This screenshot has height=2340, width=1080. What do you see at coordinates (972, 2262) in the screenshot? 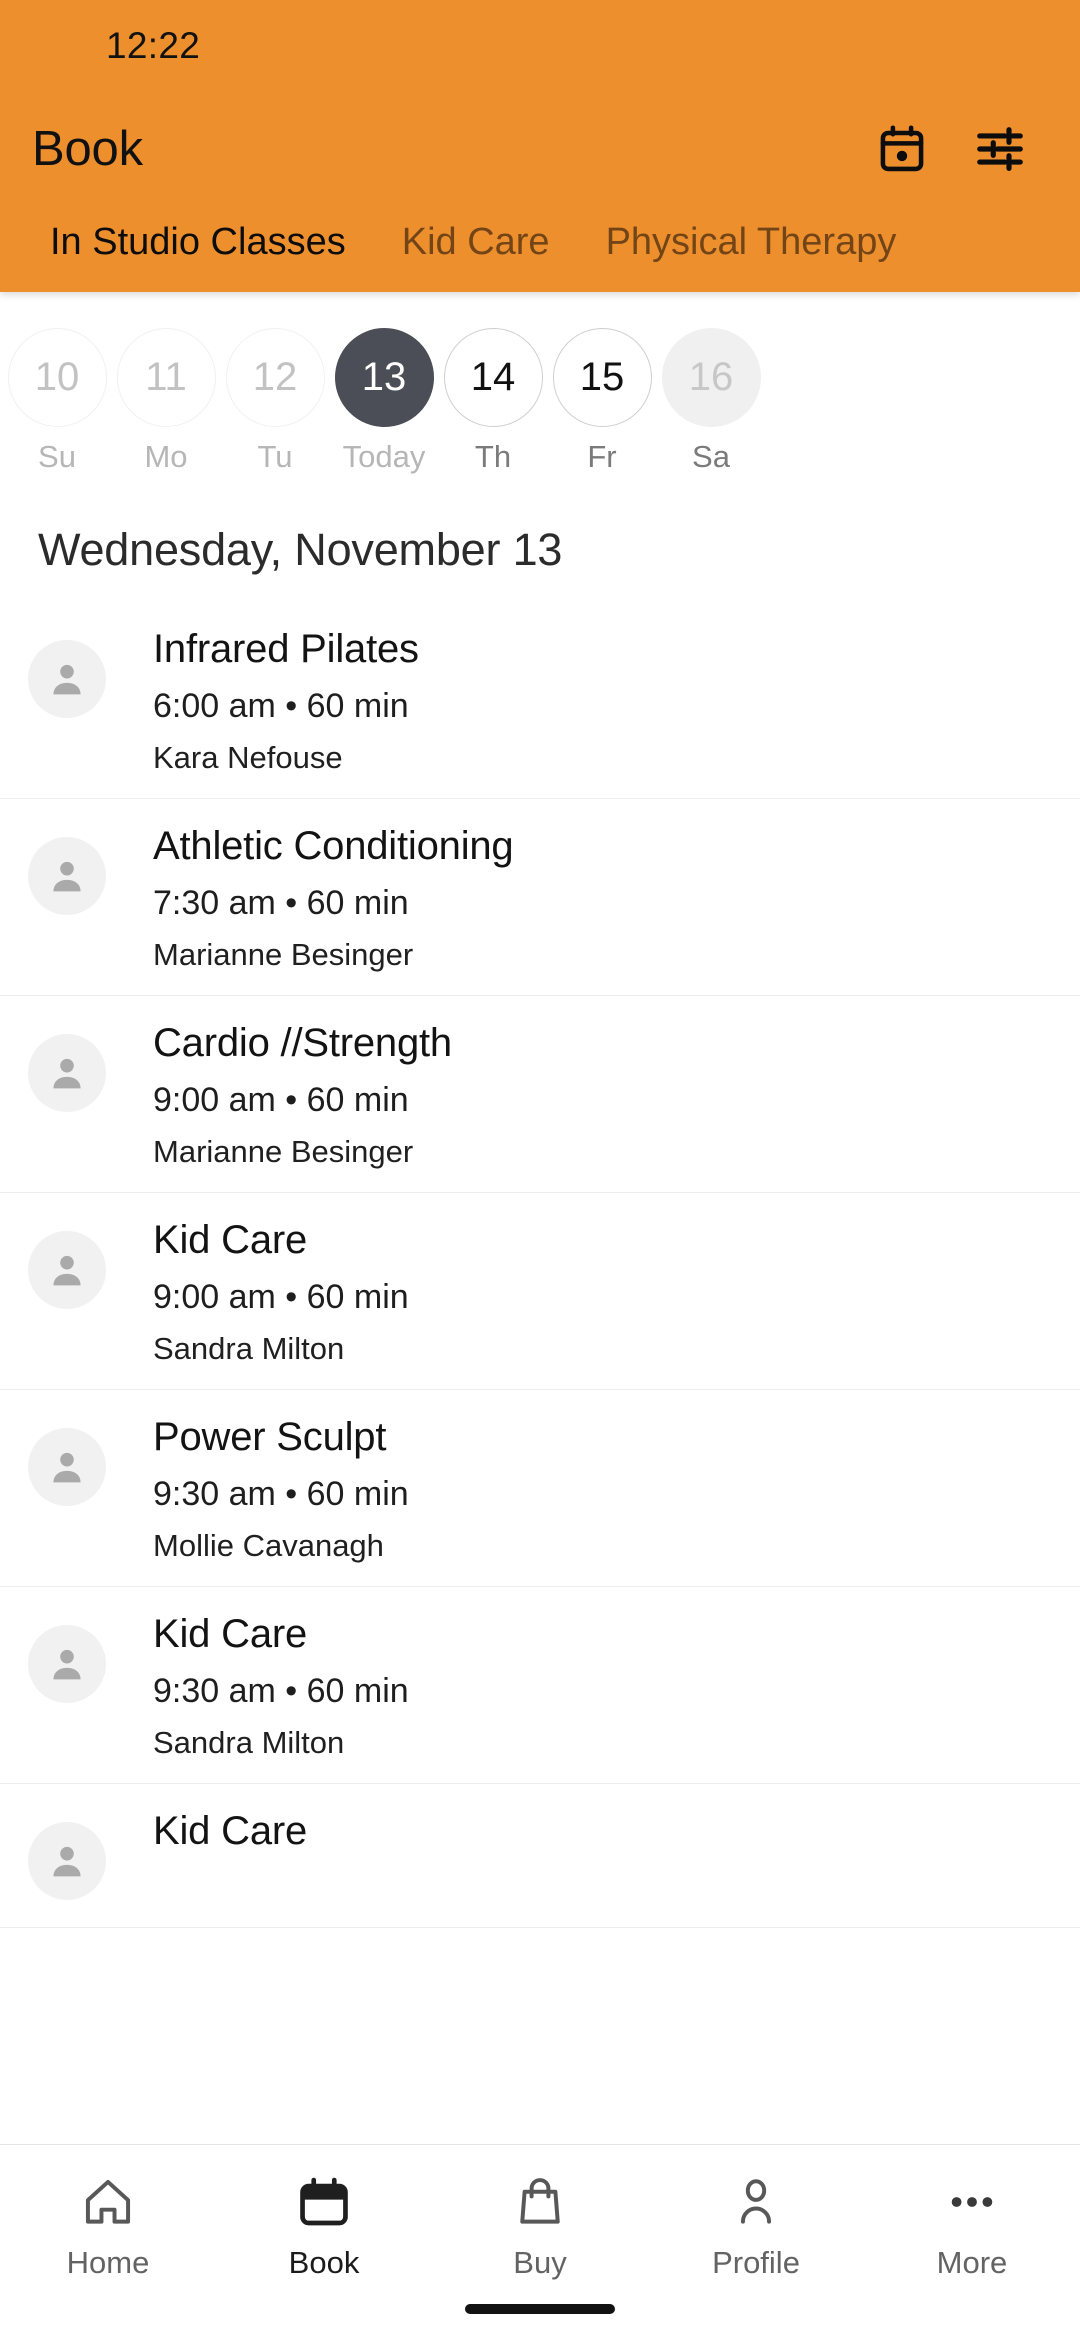
I see `nav-label: More` at bounding box center [972, 2262].